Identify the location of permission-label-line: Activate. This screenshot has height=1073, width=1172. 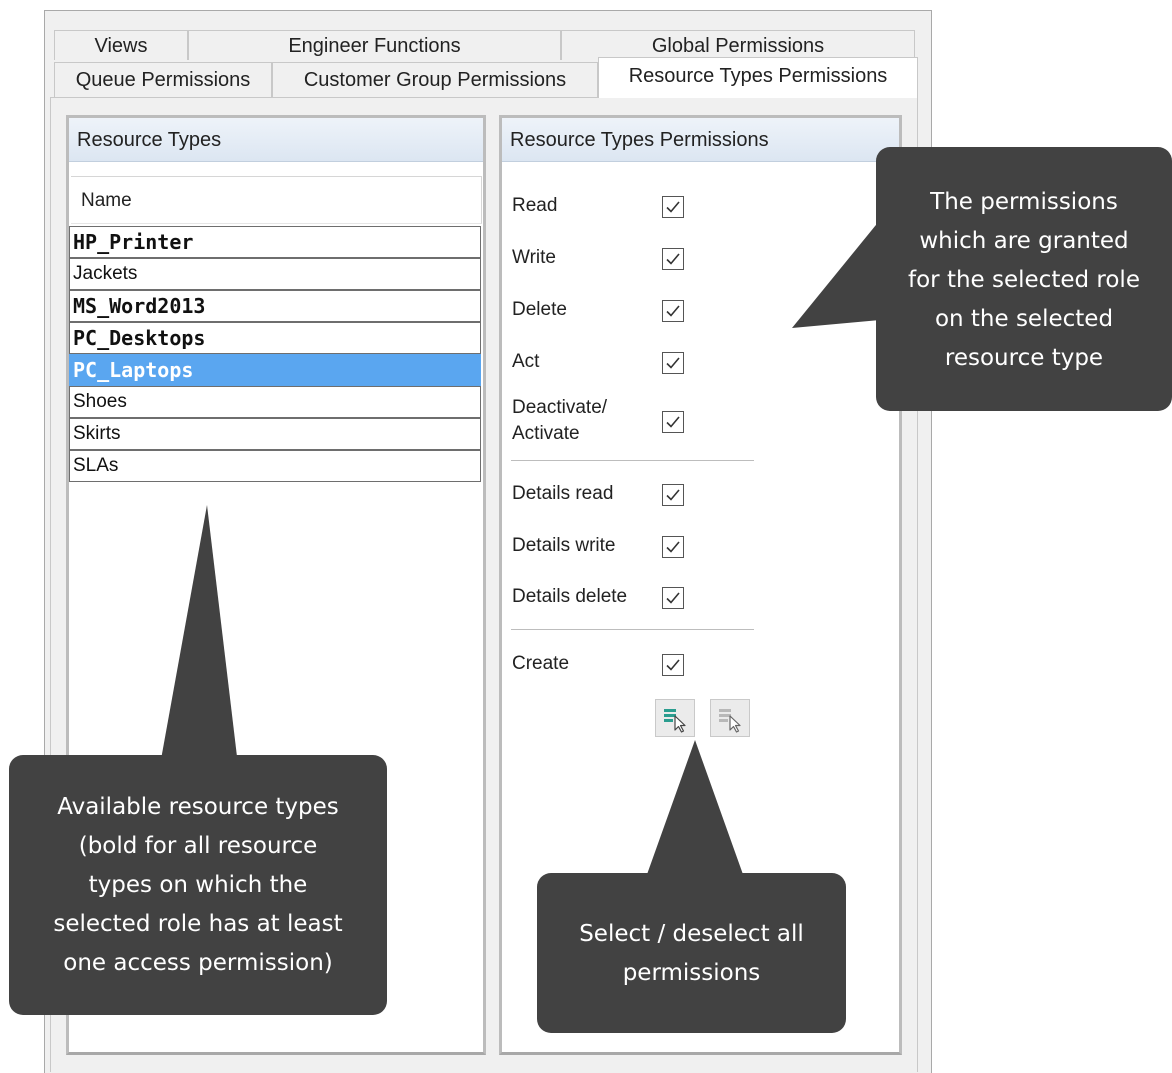
(546, 433).